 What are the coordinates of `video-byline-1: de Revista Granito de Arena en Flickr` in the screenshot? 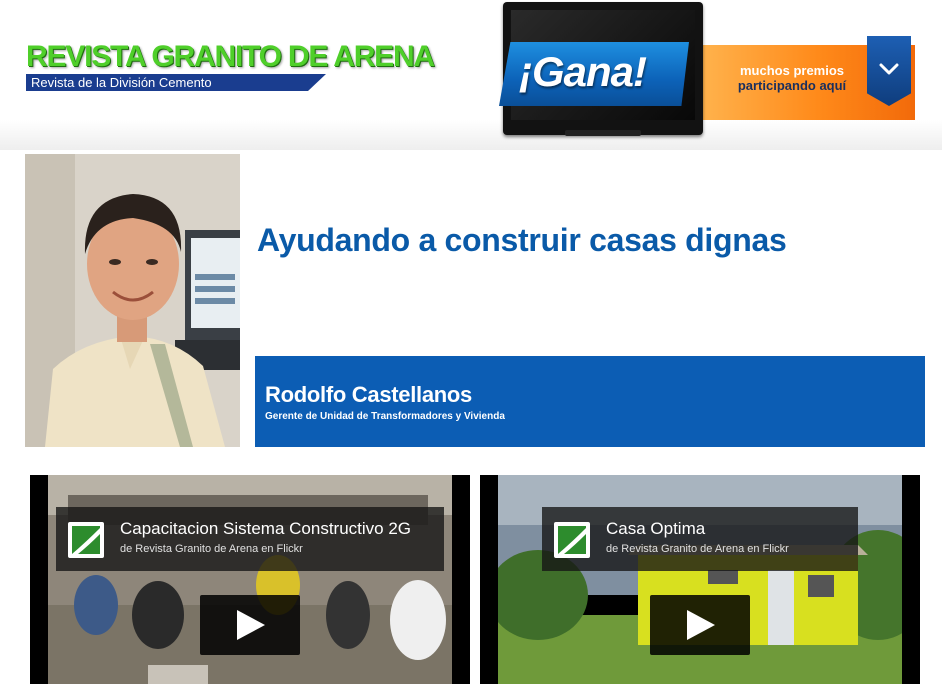 It's located at (211, 549).